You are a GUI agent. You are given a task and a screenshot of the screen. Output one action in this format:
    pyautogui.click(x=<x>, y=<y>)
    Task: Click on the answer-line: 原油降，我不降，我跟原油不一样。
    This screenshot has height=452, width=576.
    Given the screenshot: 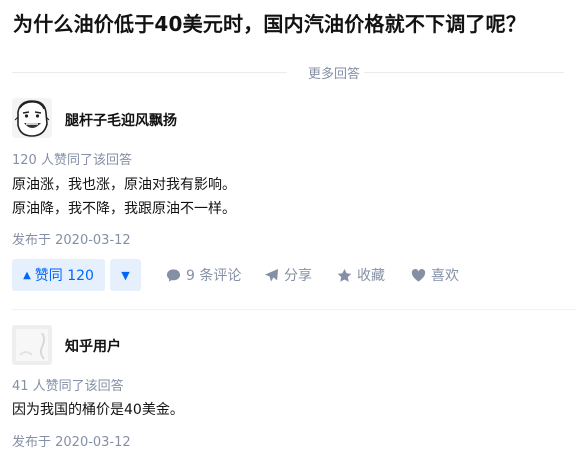 What is the action you would take?
    pyautogui.click(x=124, y=209)
    